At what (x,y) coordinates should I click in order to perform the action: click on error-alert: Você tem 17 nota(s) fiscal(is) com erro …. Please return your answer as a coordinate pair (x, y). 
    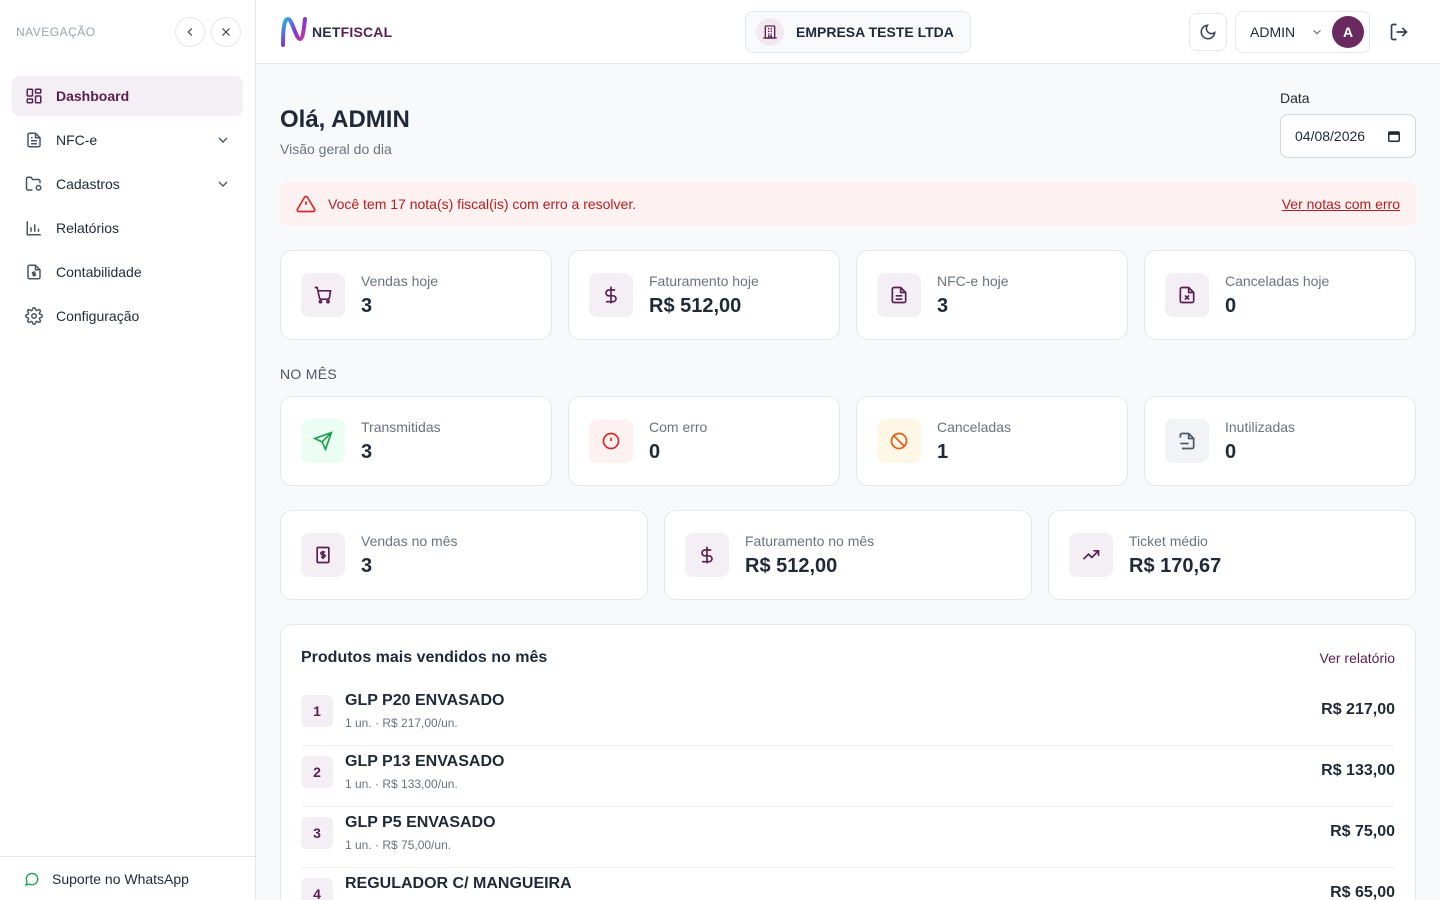
    Looking at the image, I should click on (848, 204).